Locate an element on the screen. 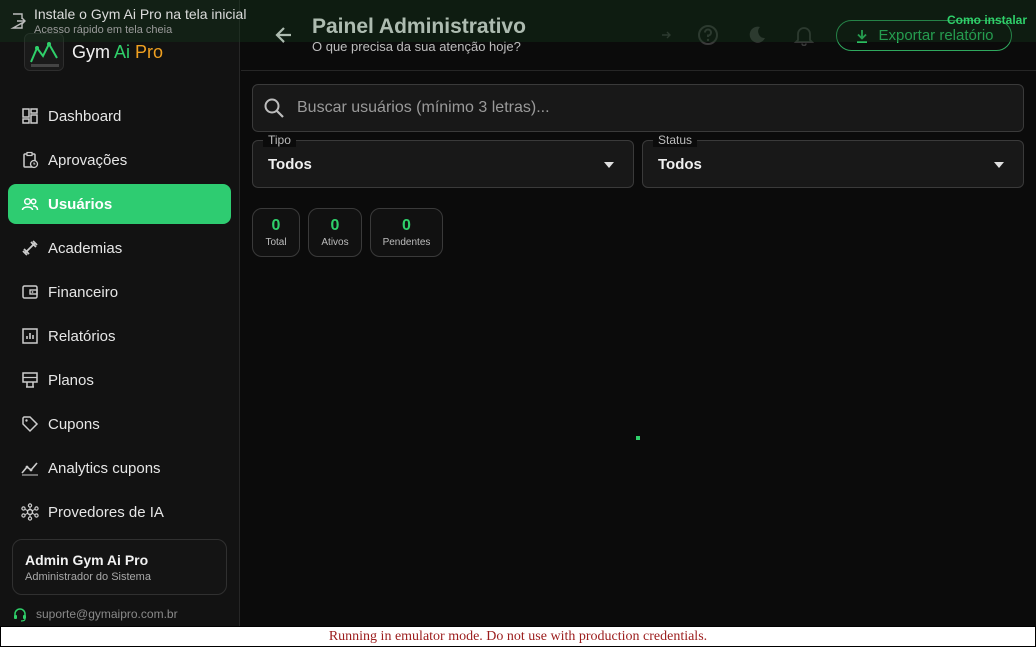  stat-pendentes-label: Pendentes is located at coordinates (406, 242).